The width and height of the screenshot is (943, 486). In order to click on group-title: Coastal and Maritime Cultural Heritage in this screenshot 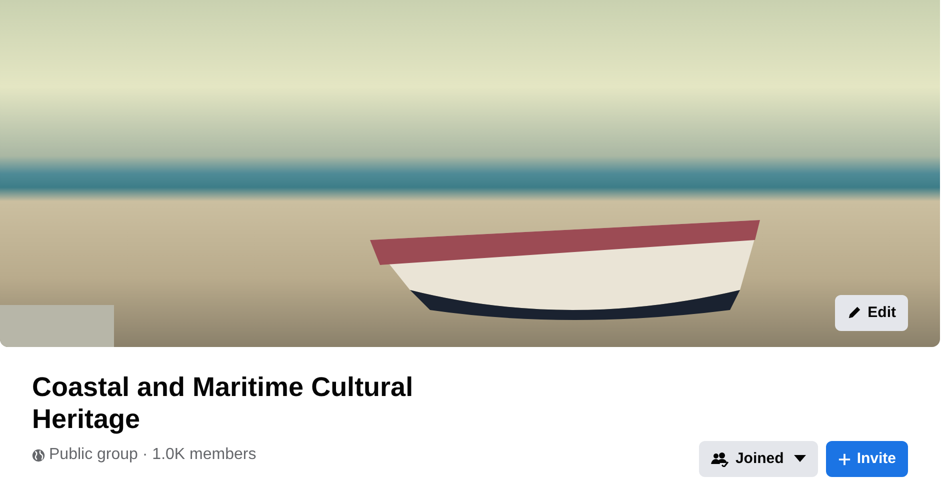, I will do `click(223, 403)`.